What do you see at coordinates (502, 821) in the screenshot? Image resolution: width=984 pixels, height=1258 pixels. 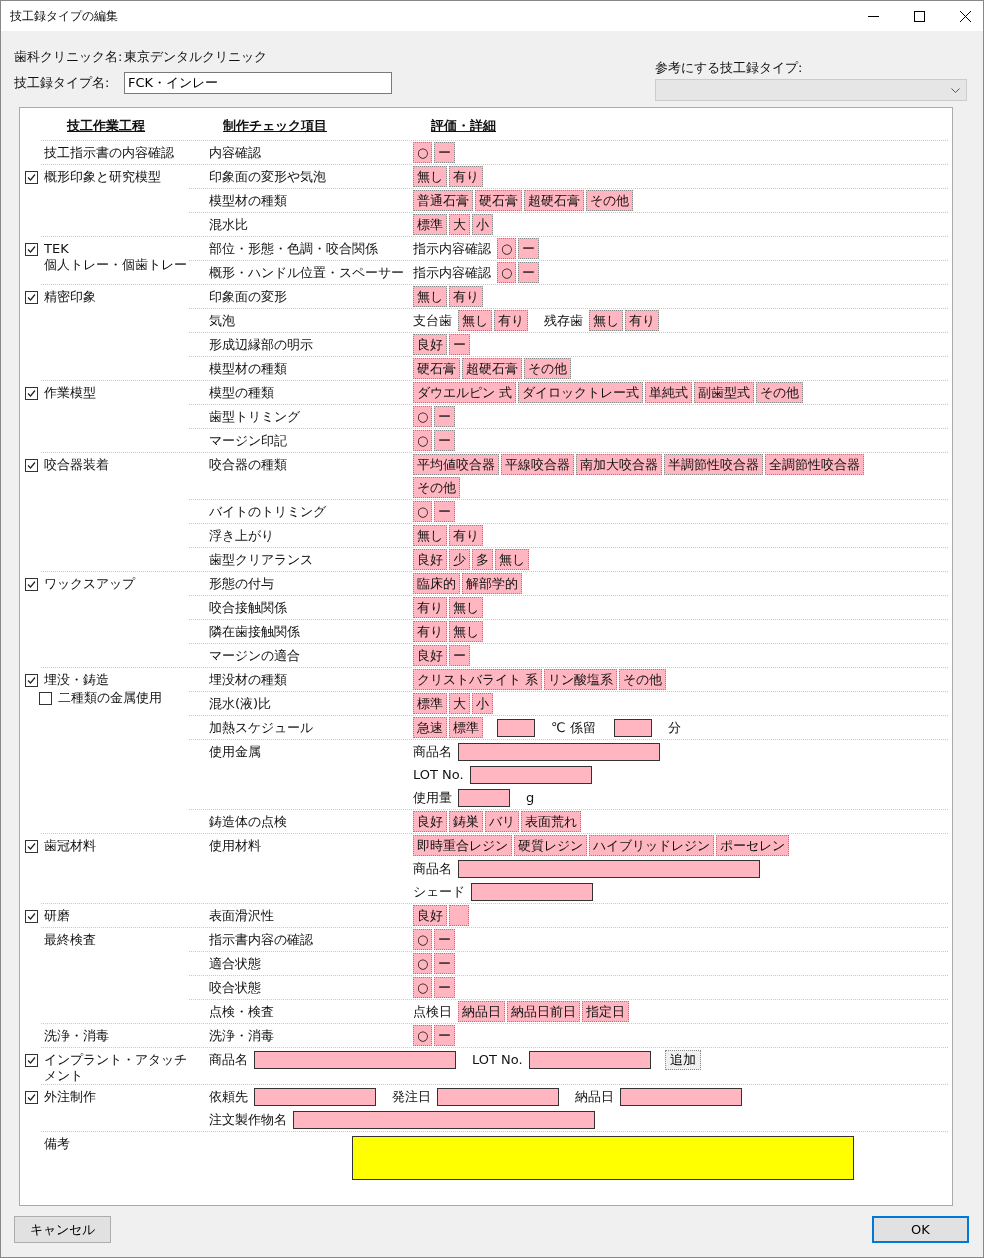 I see `option-chip: バリ` at bounding box center [502, 821].